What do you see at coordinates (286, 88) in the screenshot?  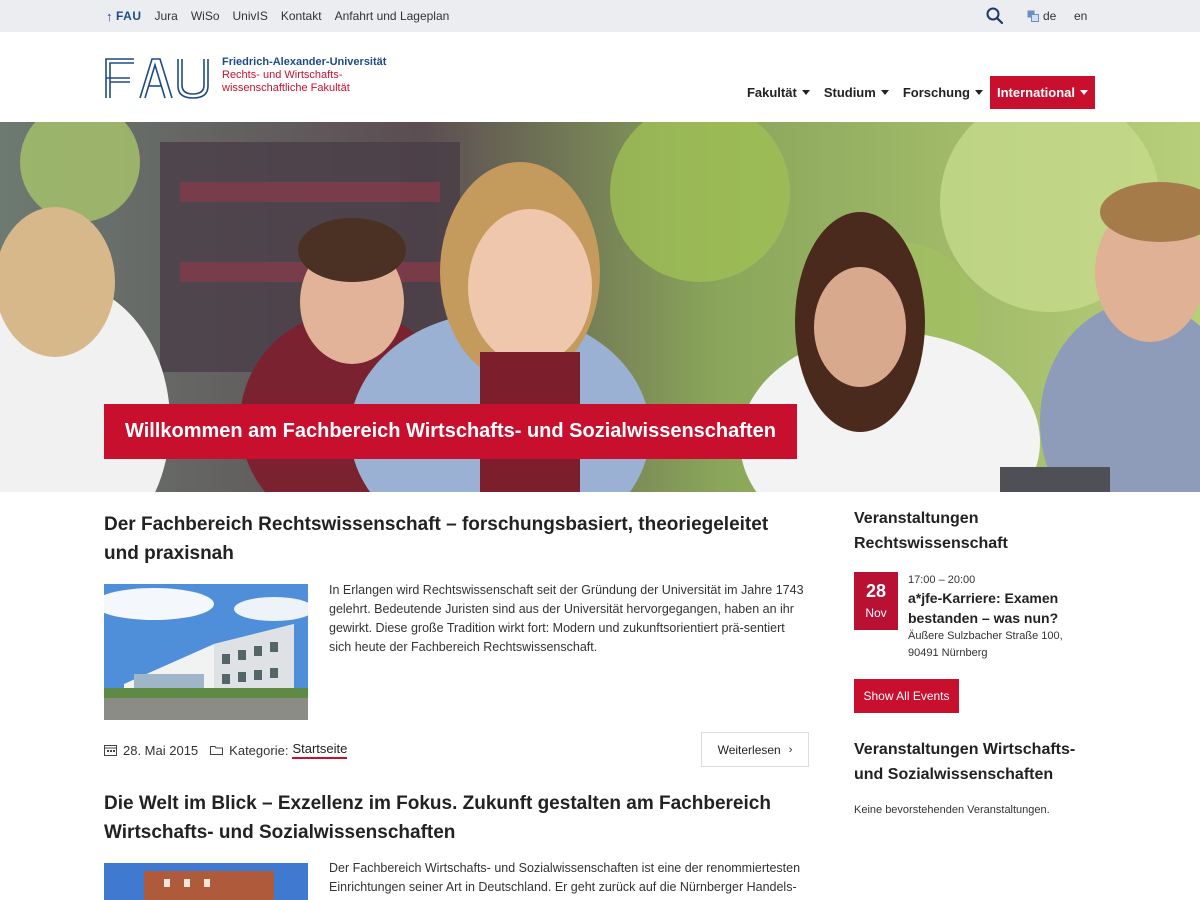 I see `faculty-name-line2: wissenschaftliche Fakultät` at bounding box center [286, 88].